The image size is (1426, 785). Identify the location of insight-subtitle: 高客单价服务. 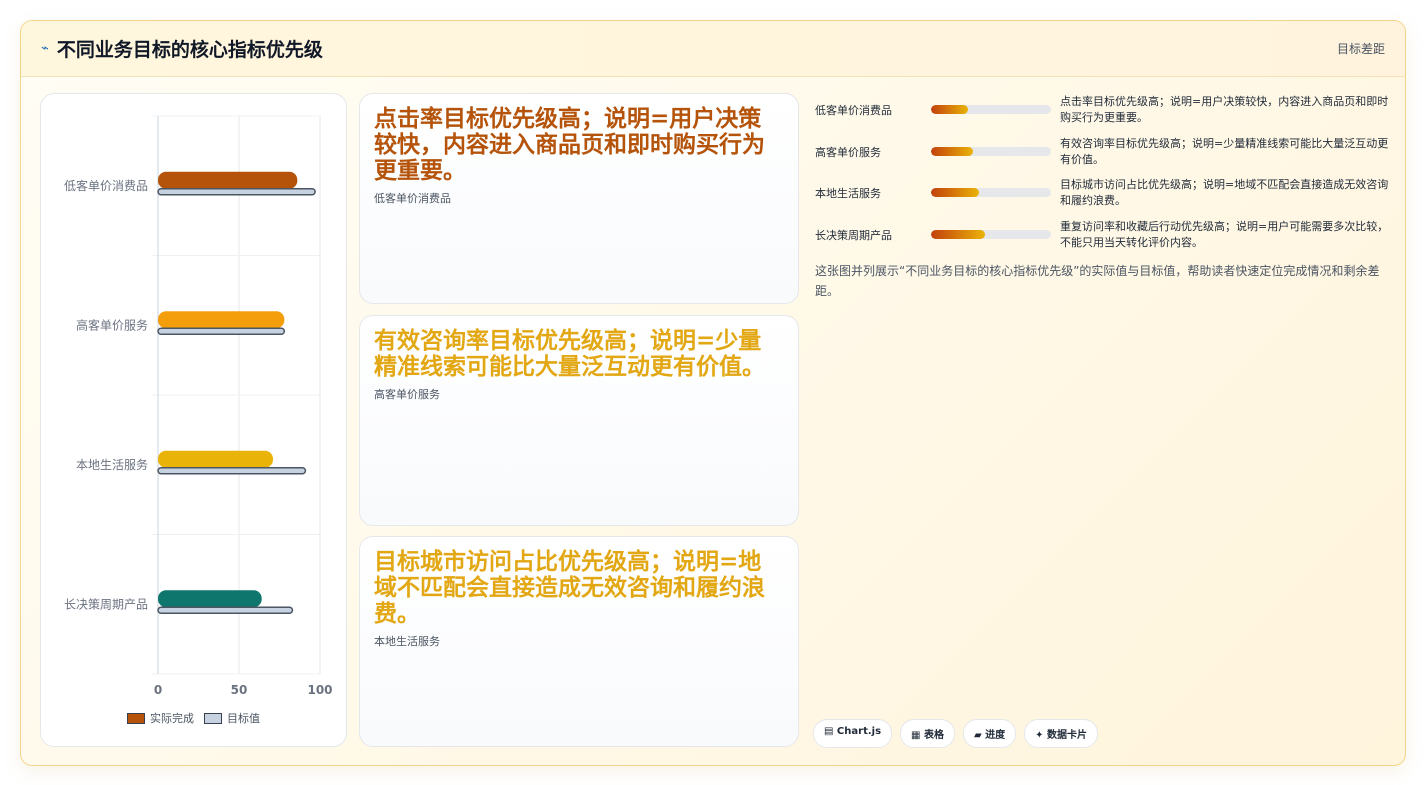
(407, 394).